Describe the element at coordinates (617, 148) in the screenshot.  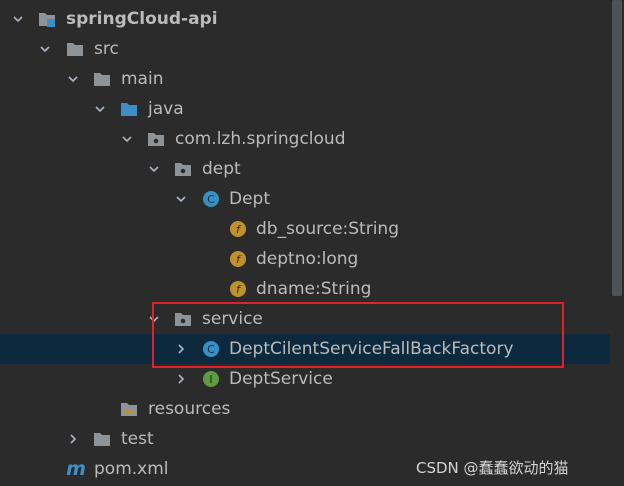
I see `scrollbar-thumb` at that location.